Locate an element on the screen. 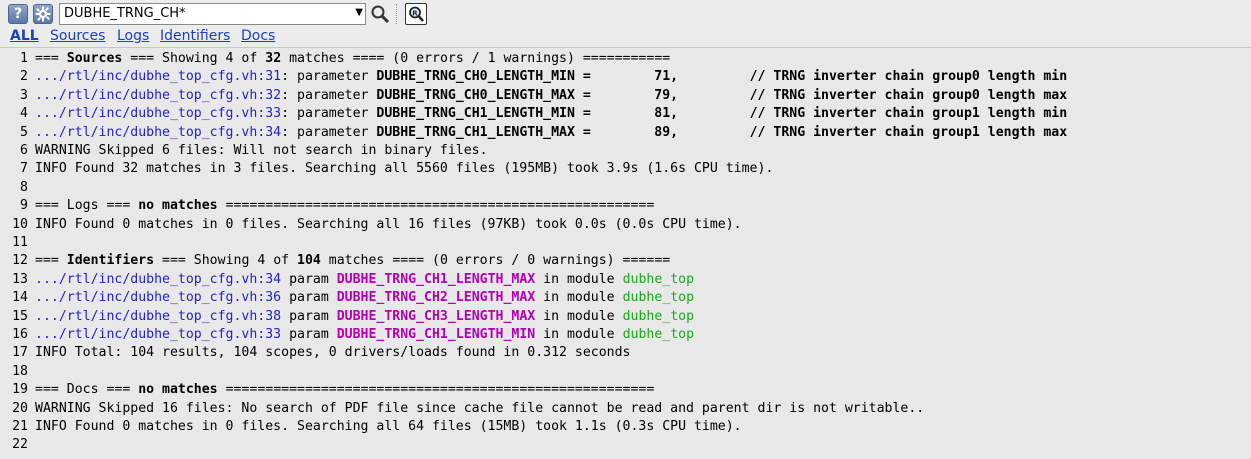 The width and height of the screenshot is (1251, 459). line-number: 21 is located at coordinates (20, 426).